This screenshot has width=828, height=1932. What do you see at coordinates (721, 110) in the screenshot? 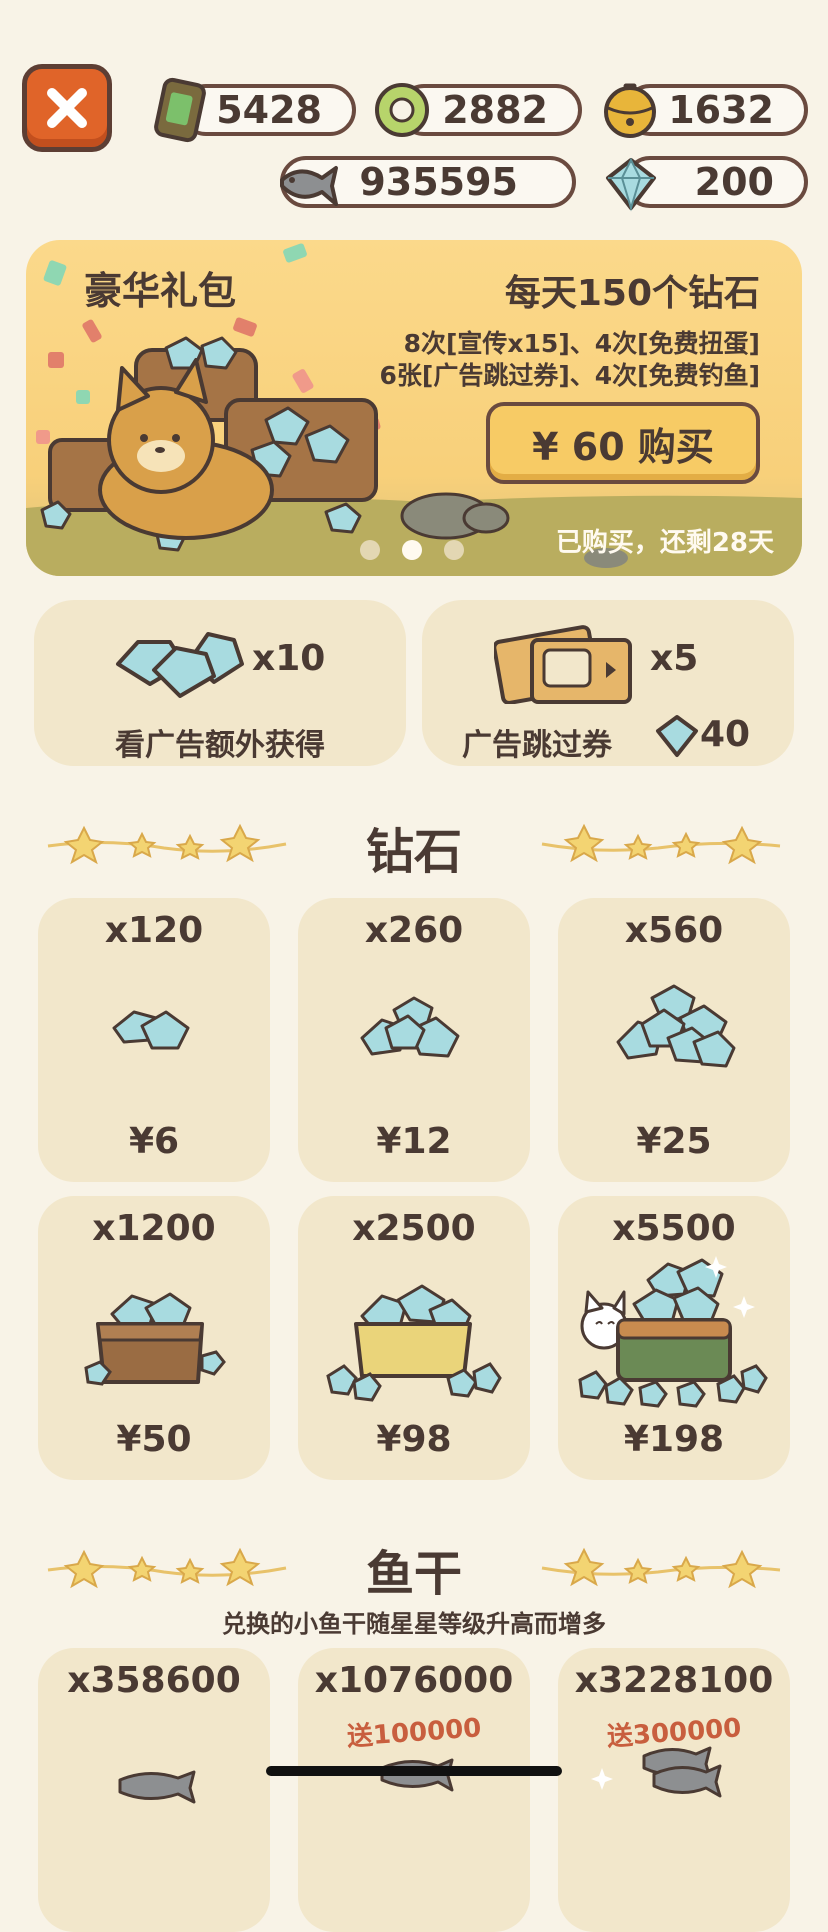
I see `bells-value: 1632` at bounding box center [721, 110].